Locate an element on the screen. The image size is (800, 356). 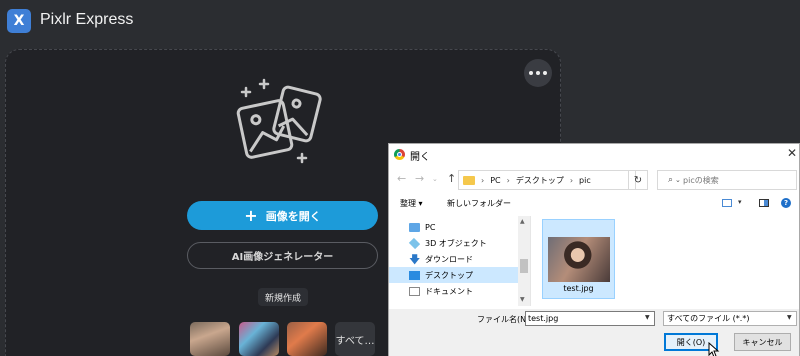
pixlr-logo-icon: X is located at coordinates (19, 21).